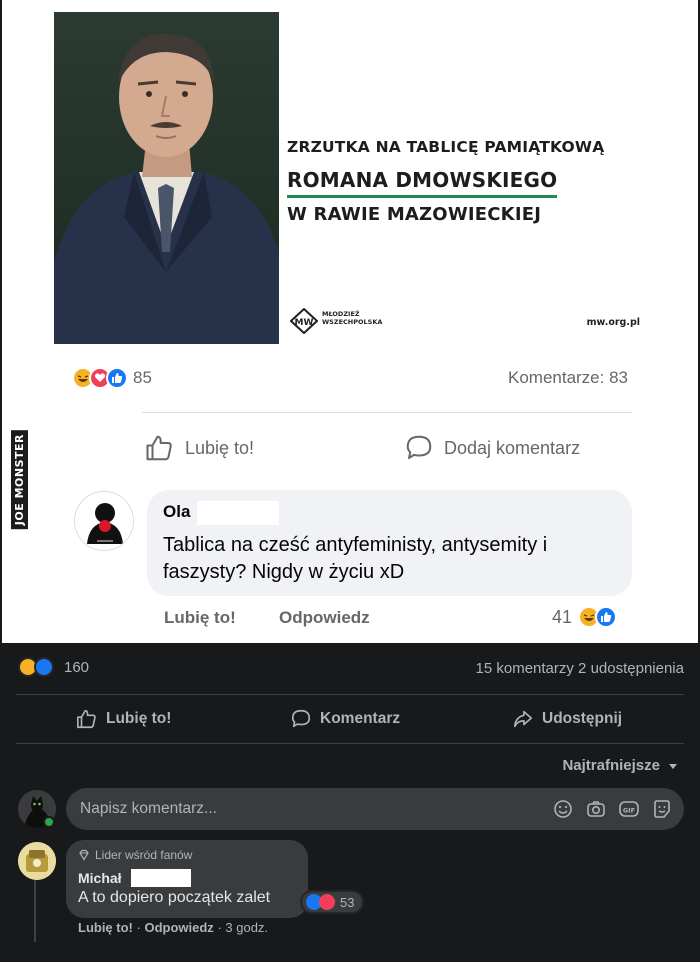  I want to click on portrait-photo, so click(166, 178).